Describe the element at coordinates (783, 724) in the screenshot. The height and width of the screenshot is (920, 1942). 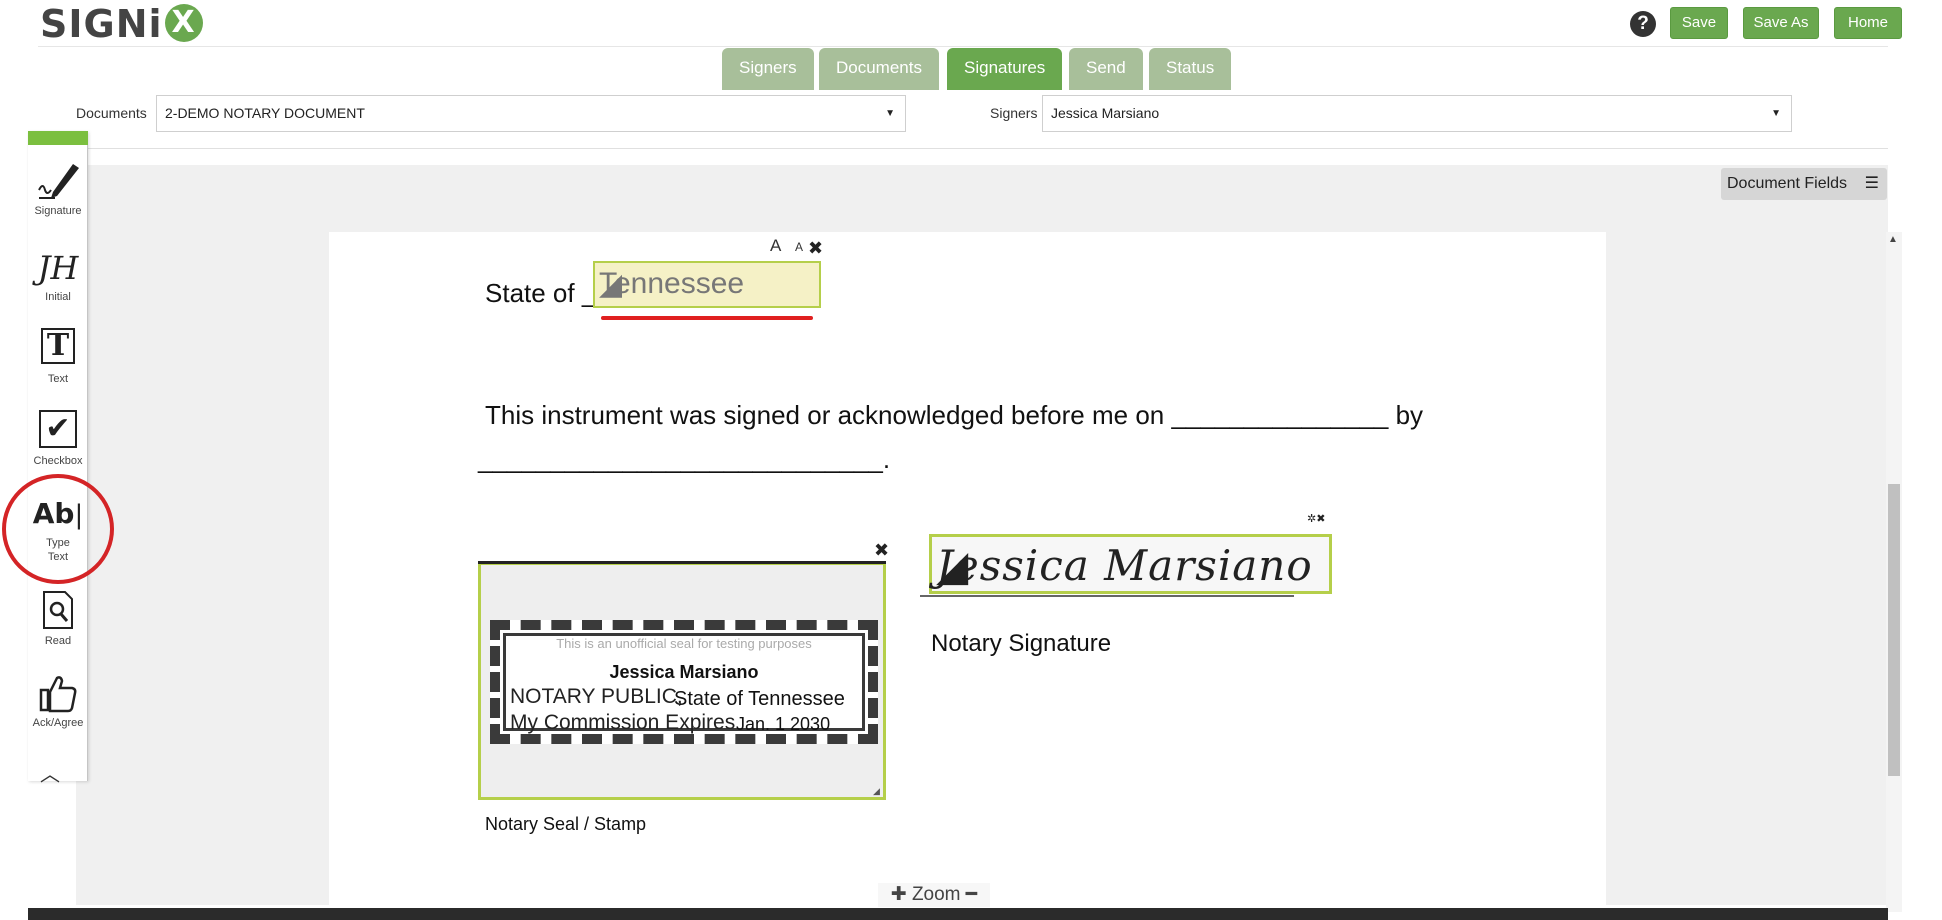
I see `seal-date: Jan. 1 2030` at that location.